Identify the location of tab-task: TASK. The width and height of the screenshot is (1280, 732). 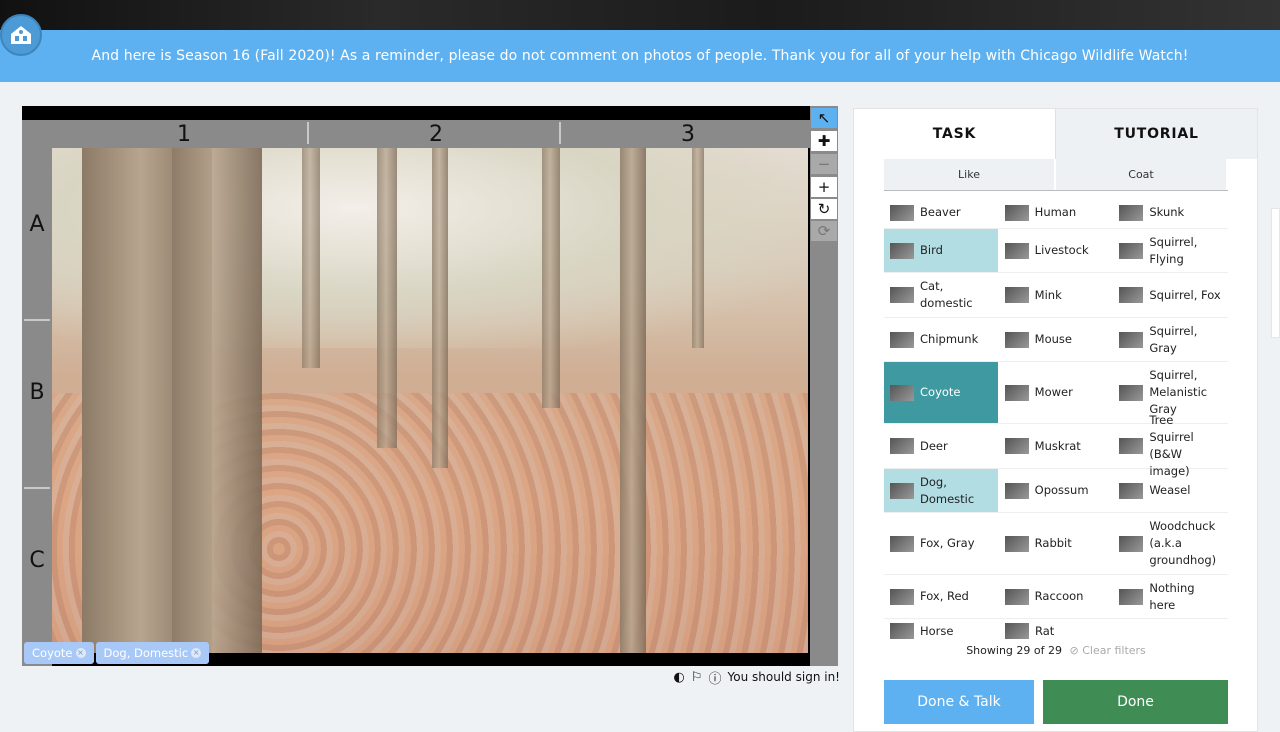
(954, 134).